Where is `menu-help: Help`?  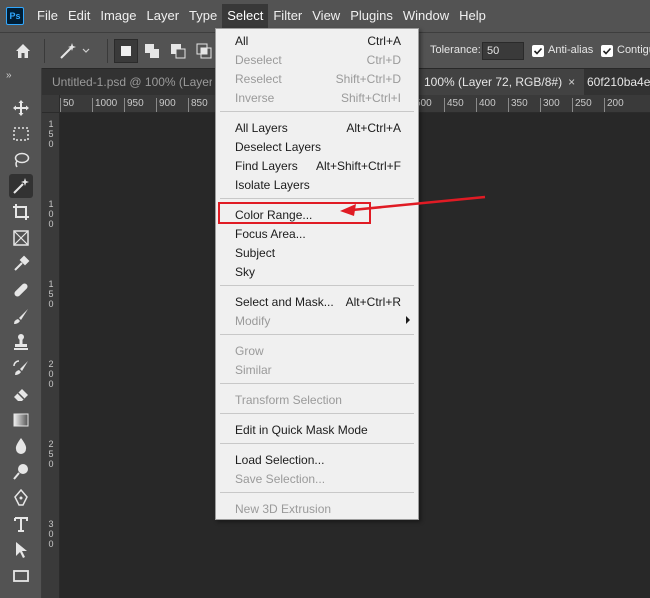
menu-help: Help is located at coordinates (472, 16).